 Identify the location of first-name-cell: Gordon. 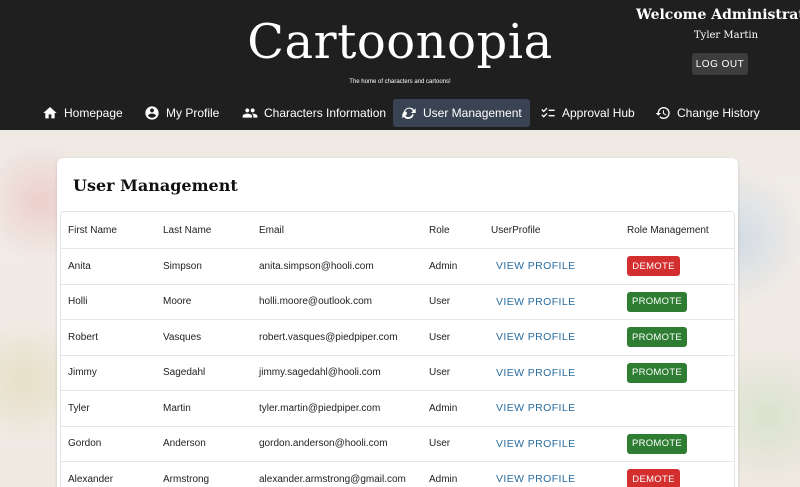
(85, 444).